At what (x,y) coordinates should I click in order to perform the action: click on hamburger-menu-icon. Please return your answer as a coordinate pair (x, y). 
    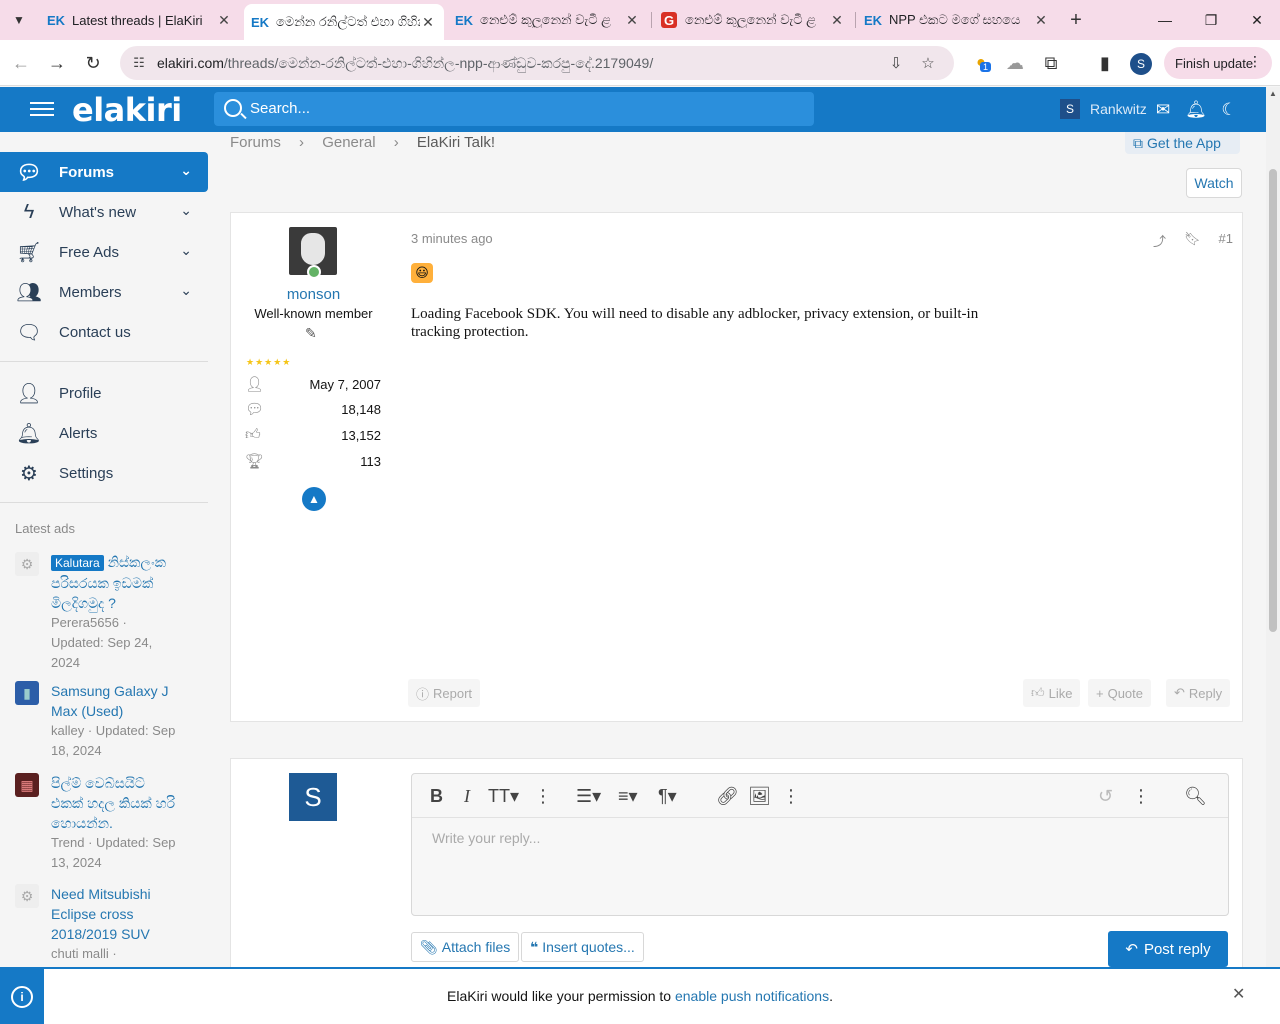
    Looking at the image, I should click on (42, 109).